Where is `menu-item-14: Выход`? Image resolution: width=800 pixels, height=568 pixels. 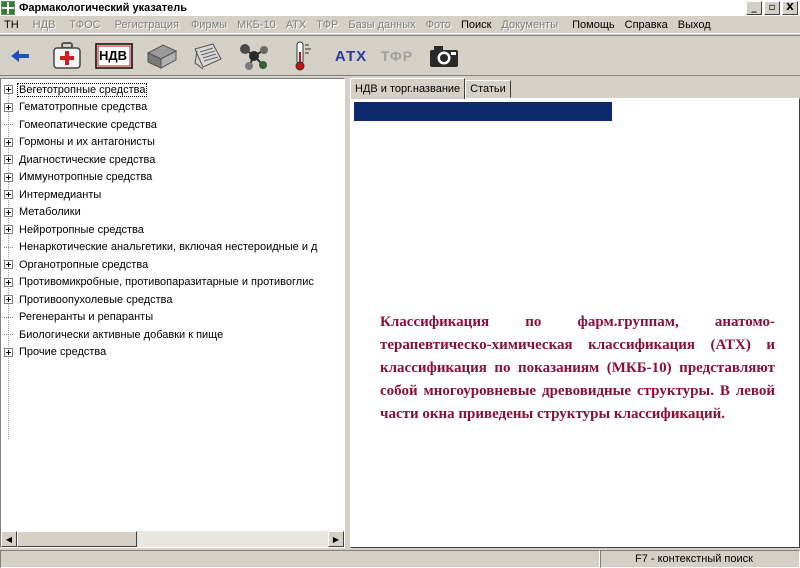
menu-item-14: Выход is located at coordinates (694, 25).